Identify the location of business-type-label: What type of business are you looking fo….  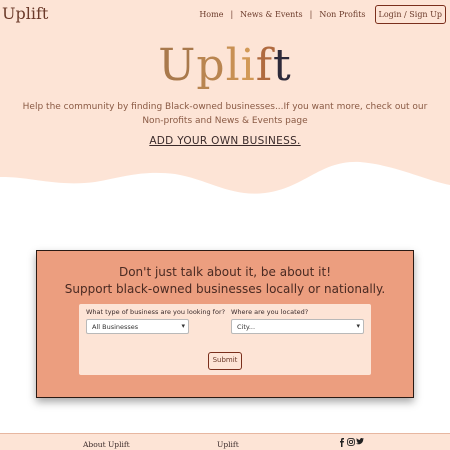
(156, 312).